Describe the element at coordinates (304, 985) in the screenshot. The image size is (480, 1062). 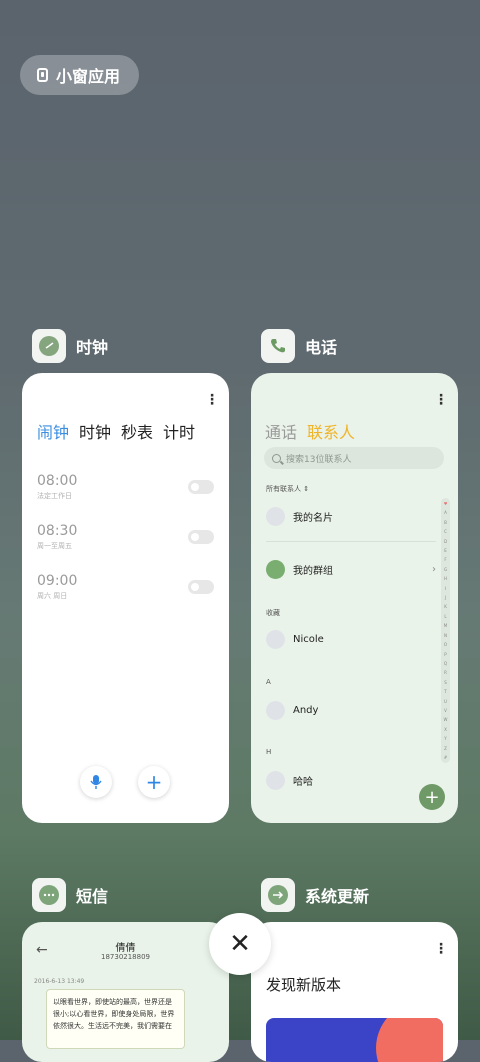
I see `update-title: 发现新版本` at that location.